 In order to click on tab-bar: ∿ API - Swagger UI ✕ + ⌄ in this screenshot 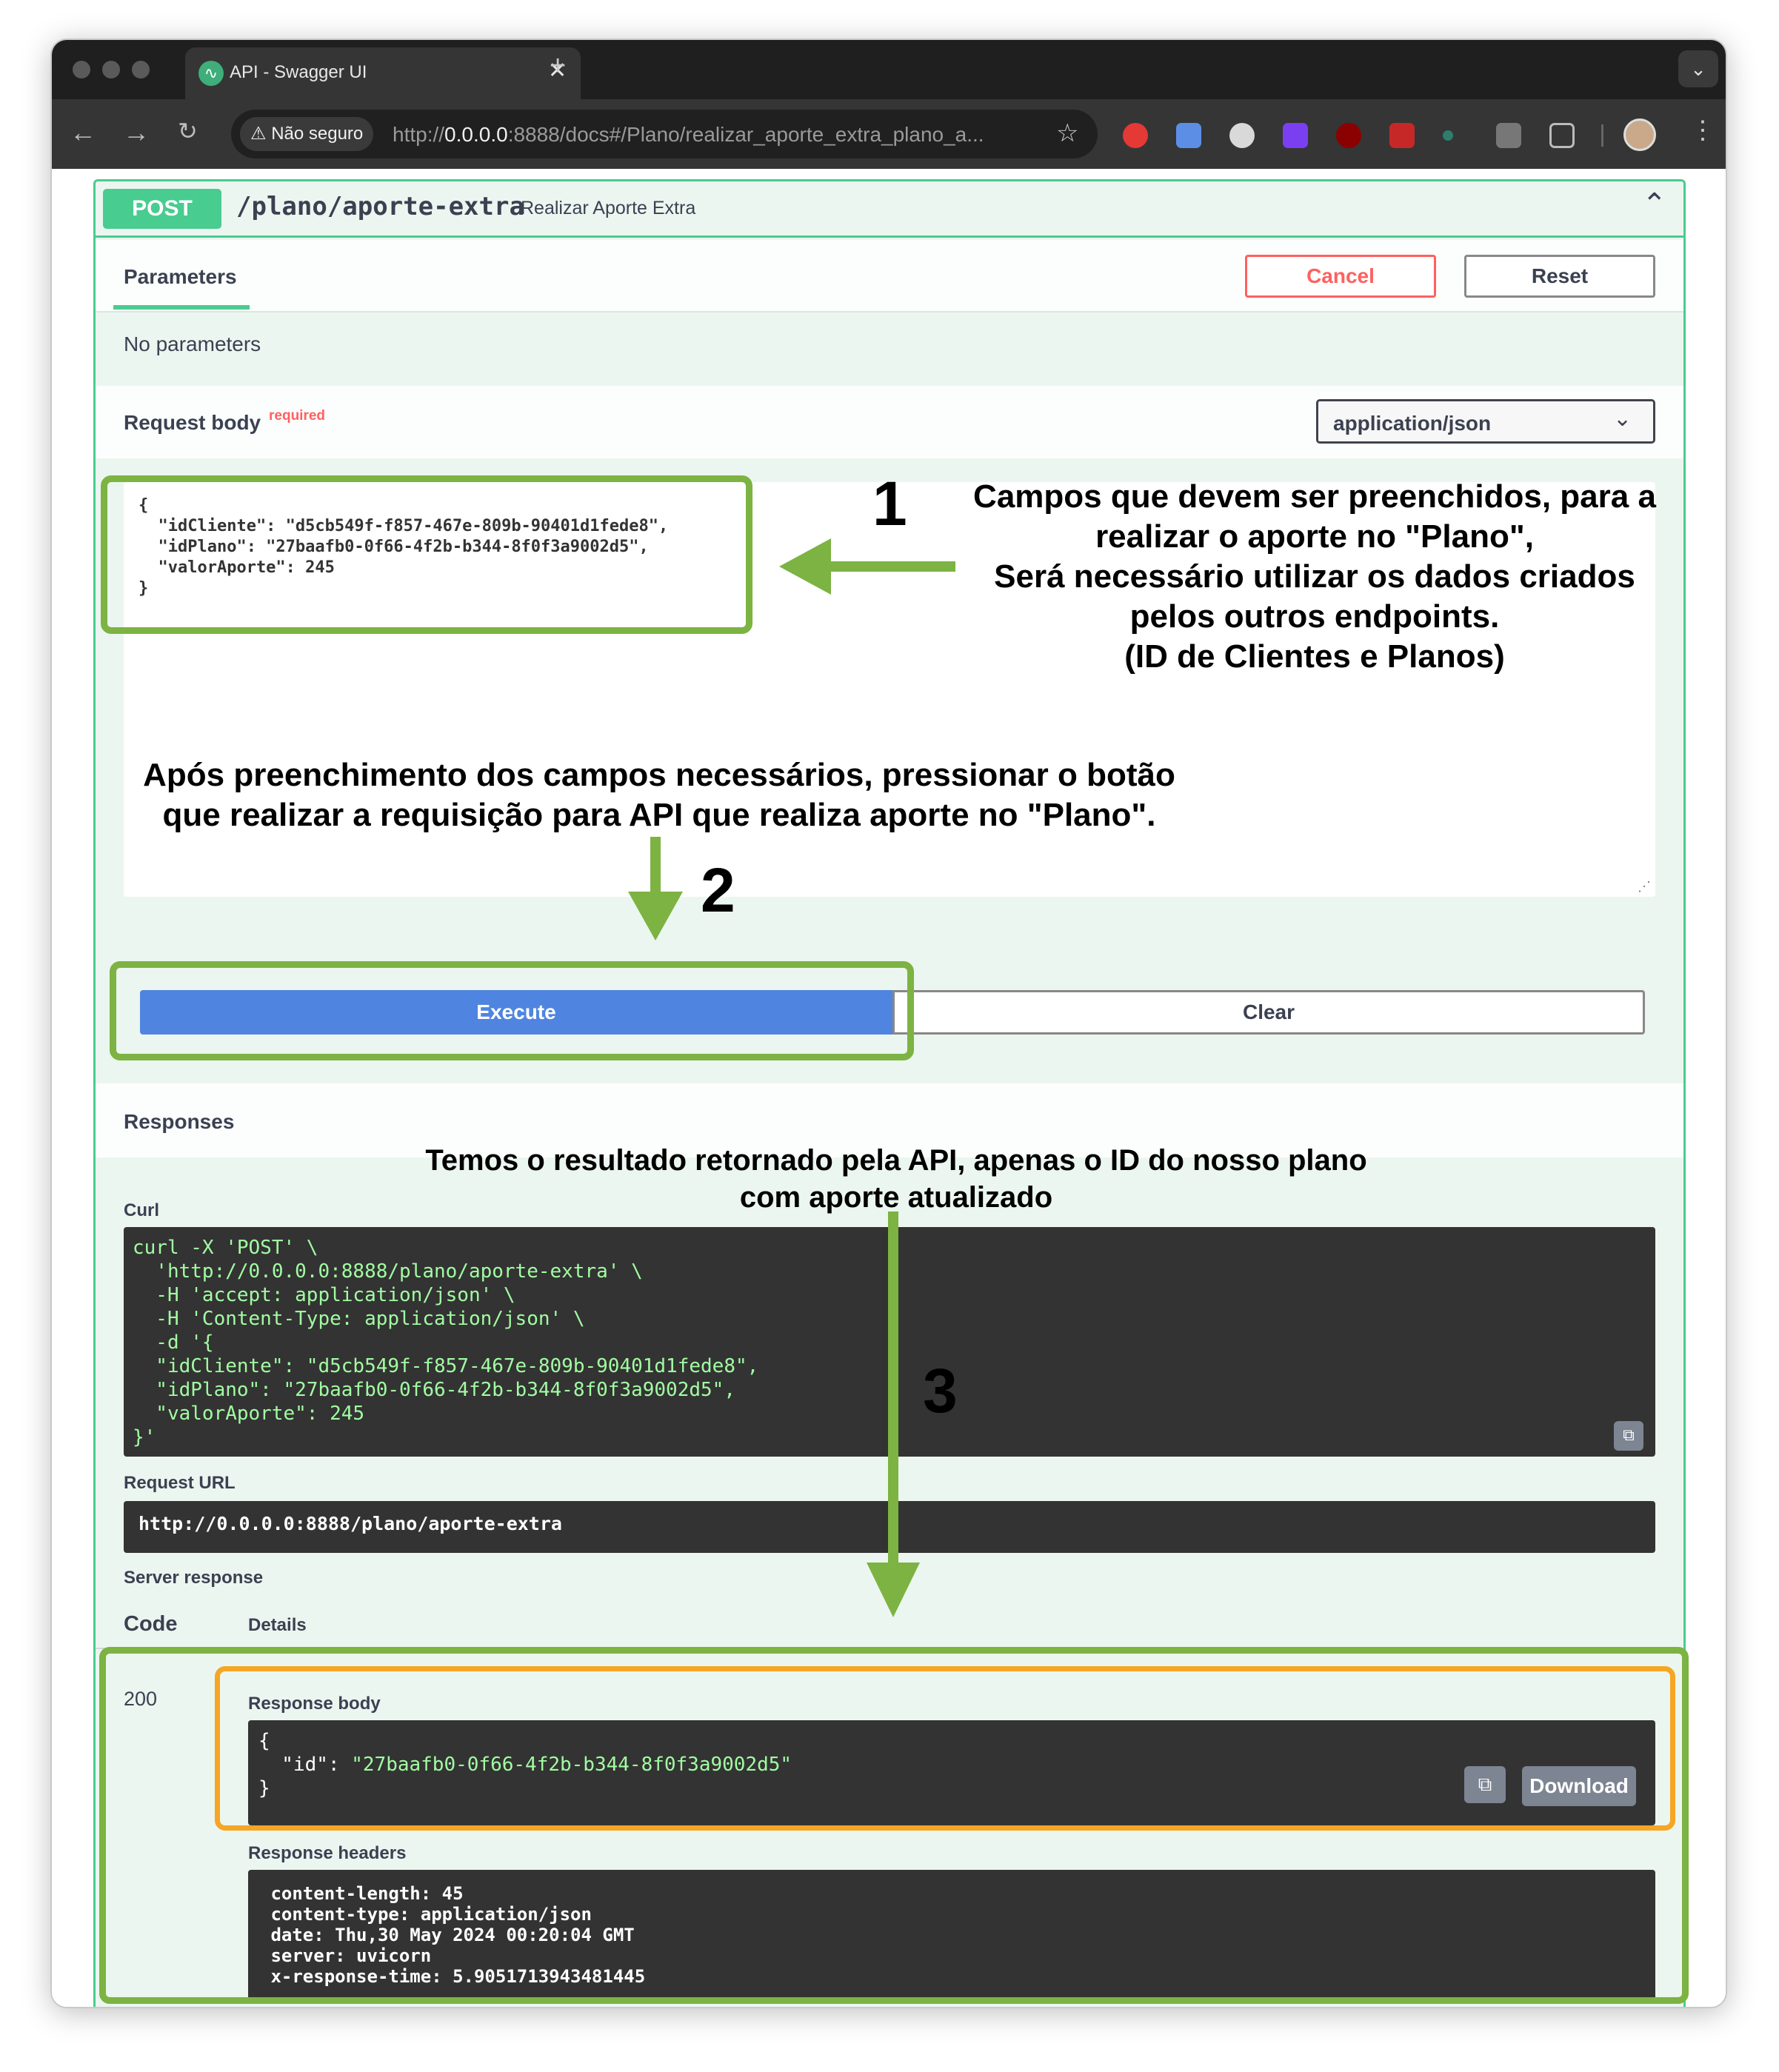, I will do `click(889, 69)`.